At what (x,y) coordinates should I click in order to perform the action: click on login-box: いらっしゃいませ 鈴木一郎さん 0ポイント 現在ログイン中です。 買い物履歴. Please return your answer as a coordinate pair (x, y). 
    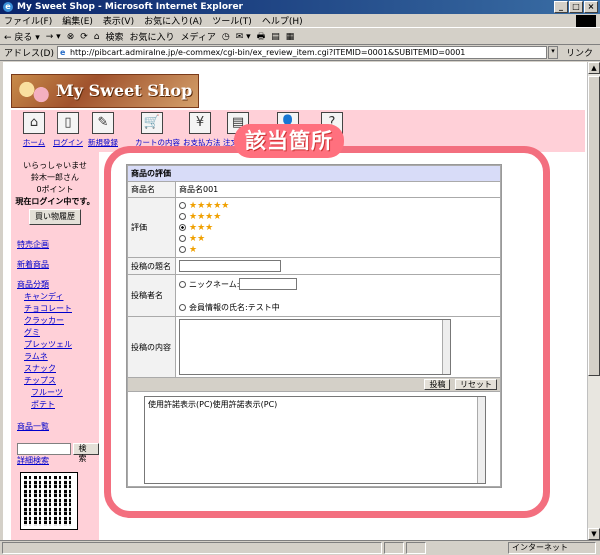
    Looking at the image, I should click on (55, 192).